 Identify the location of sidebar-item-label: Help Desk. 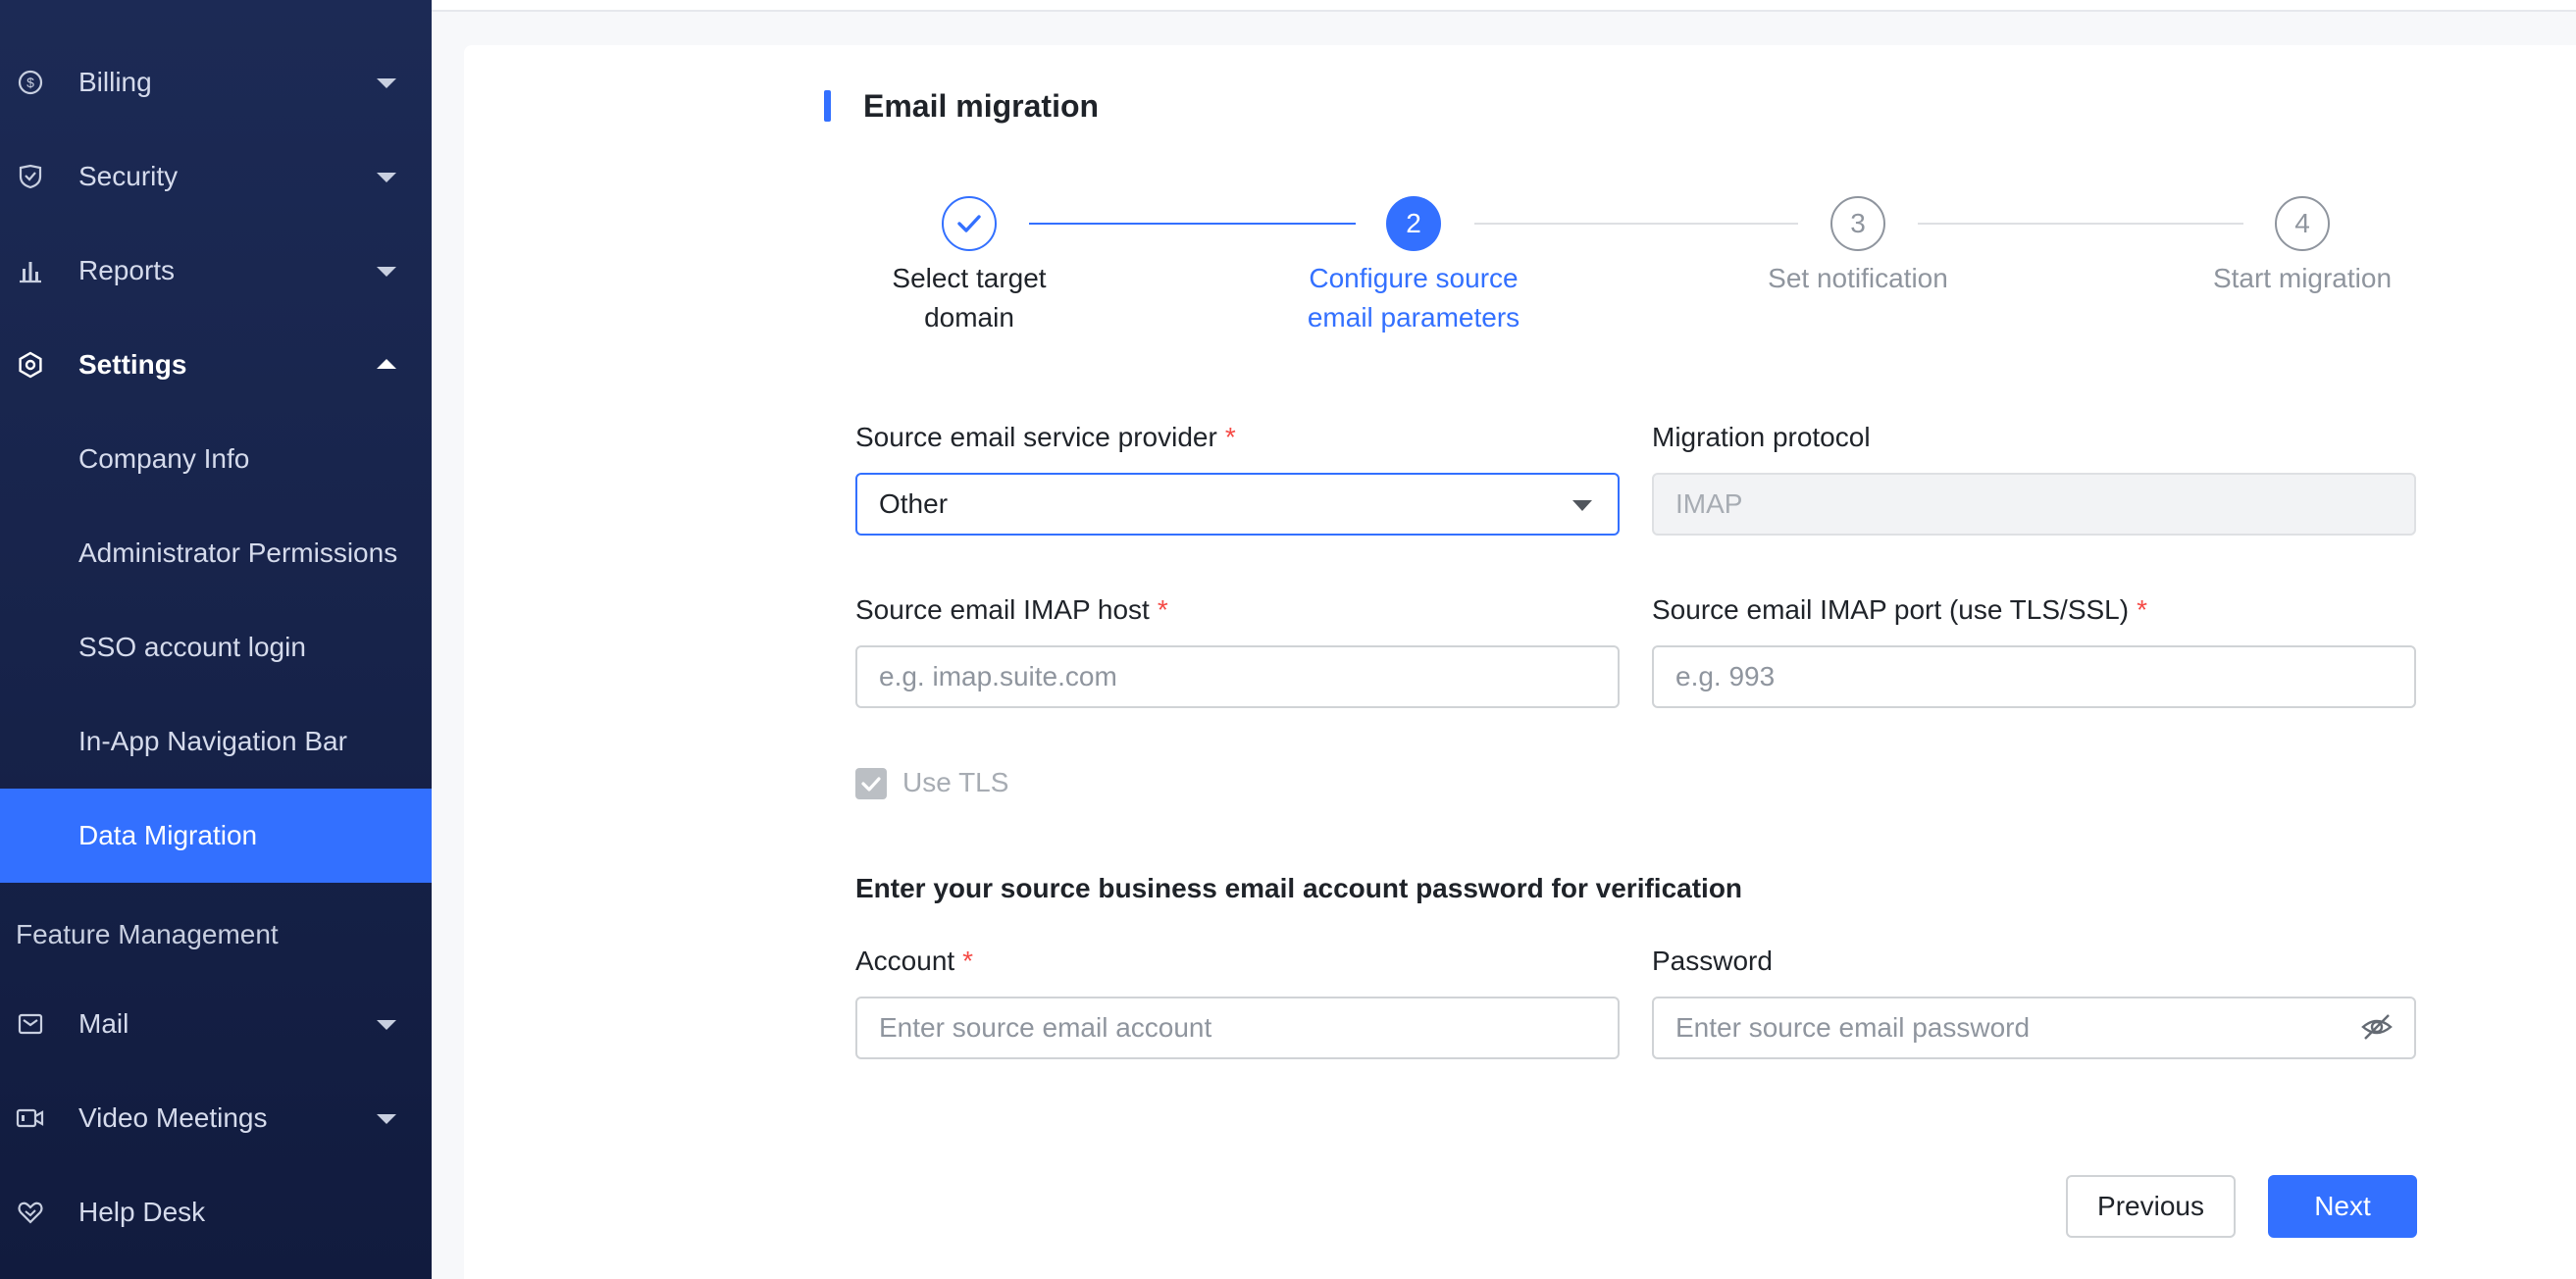
(142, 1212).